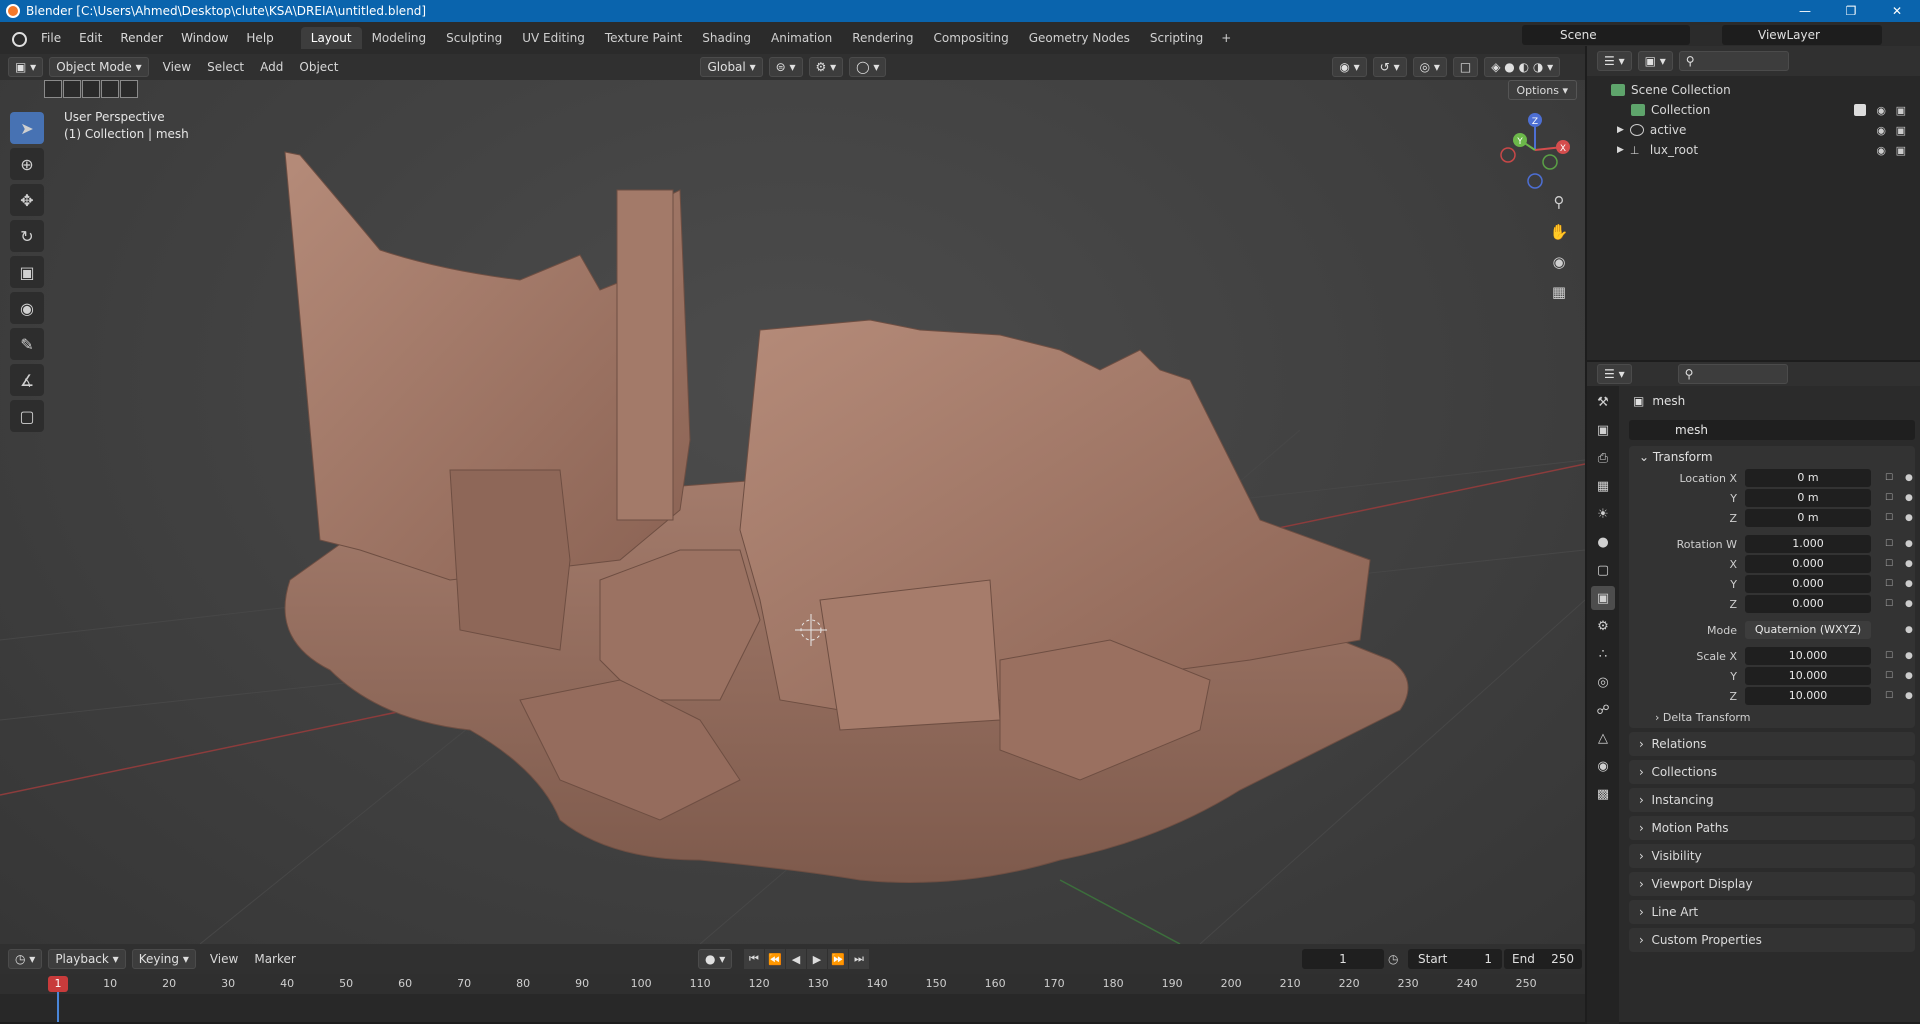 Image resolution: width=1920 pixels, height=1024 pixels. I want to click on jump-start-icon: ⏮, so click(754, 959).